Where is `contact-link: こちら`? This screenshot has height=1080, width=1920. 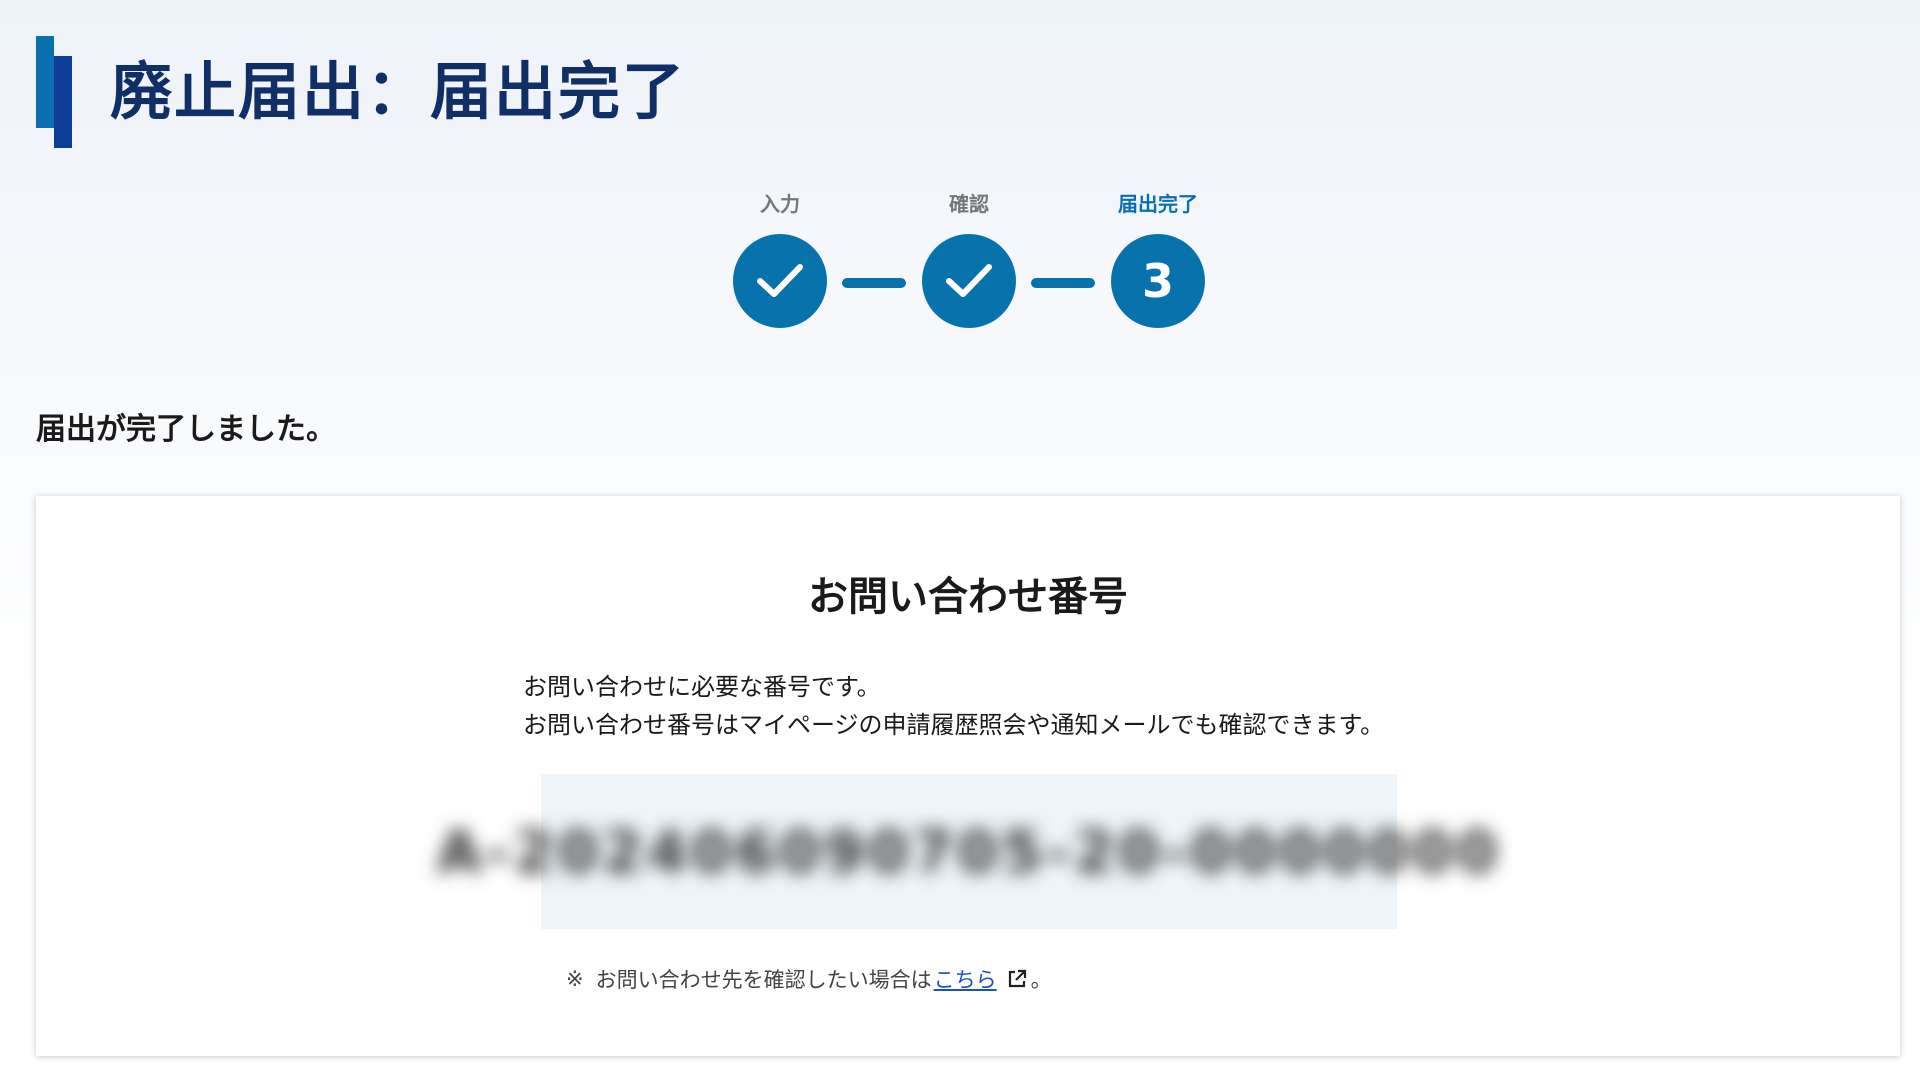
contact-link: こちら is located at coordinates (965, 979).